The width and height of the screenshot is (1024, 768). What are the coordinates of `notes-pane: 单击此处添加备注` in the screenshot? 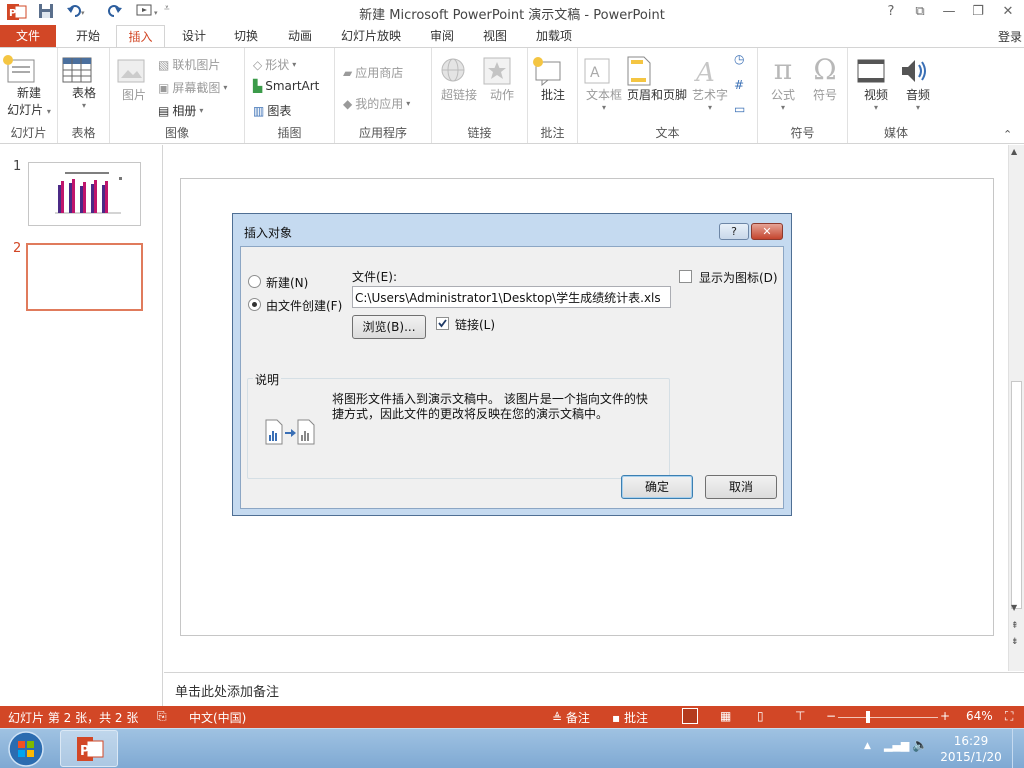 It's located at (594, 689).